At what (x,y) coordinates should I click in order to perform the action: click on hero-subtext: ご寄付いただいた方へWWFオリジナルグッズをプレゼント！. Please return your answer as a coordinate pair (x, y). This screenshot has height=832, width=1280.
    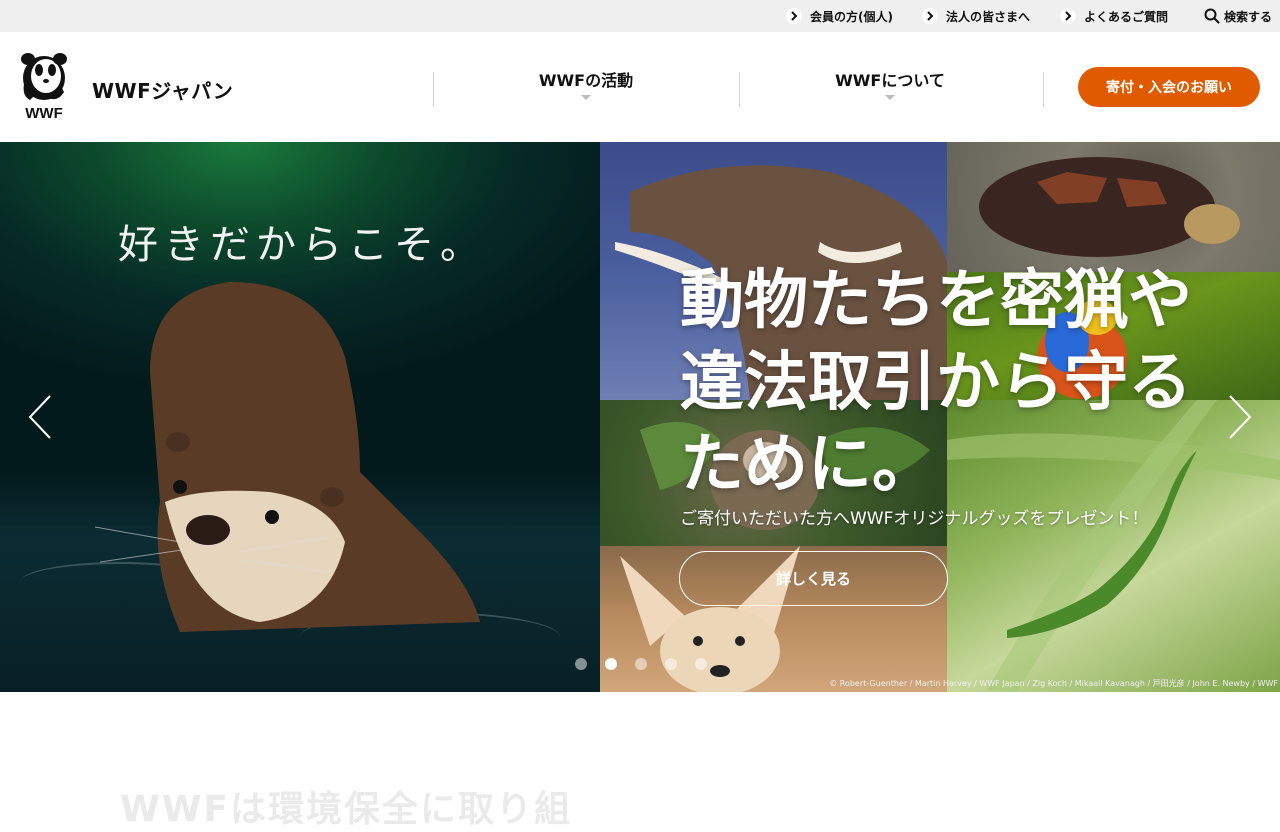
    Looking at the image, I should click on (914, 519).